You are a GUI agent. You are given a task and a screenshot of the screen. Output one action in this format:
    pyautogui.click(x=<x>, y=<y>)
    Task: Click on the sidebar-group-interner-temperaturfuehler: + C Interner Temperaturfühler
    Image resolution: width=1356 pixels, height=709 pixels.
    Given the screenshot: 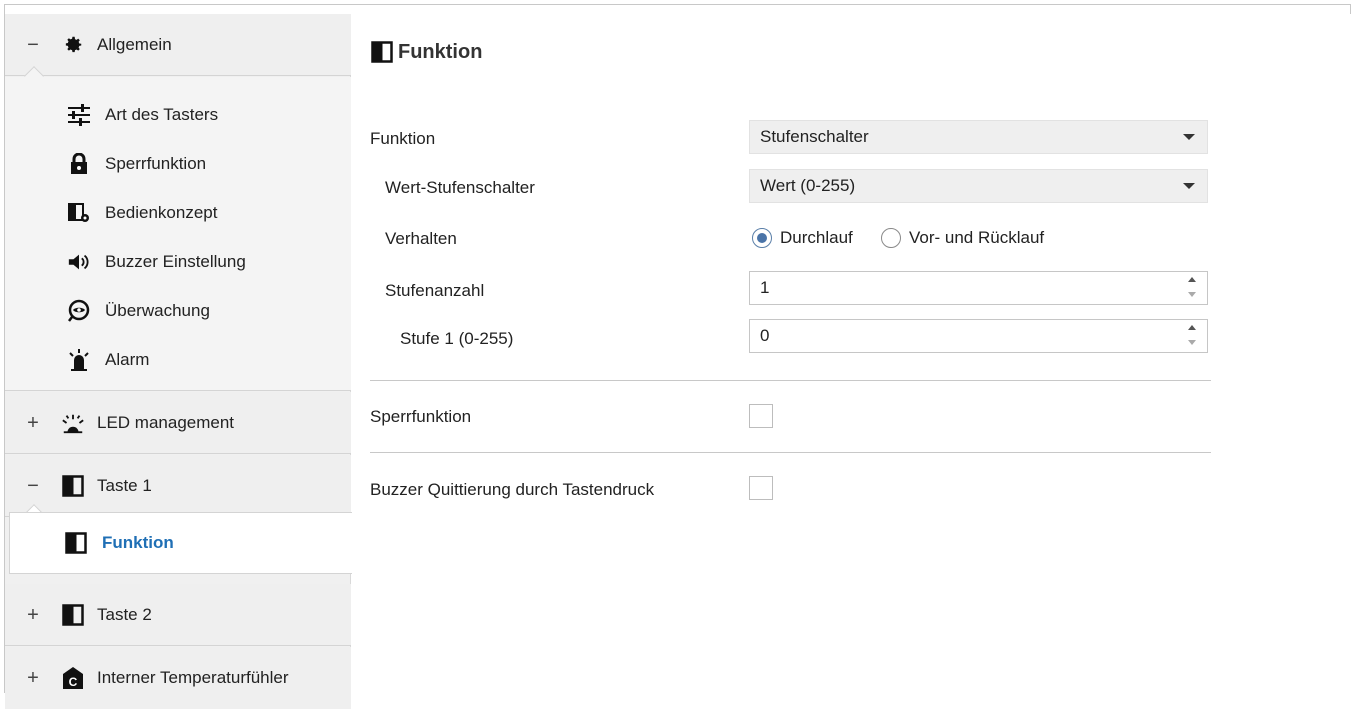 What is the action you would take?
    pyautogui.click(x=178, y=678)
    